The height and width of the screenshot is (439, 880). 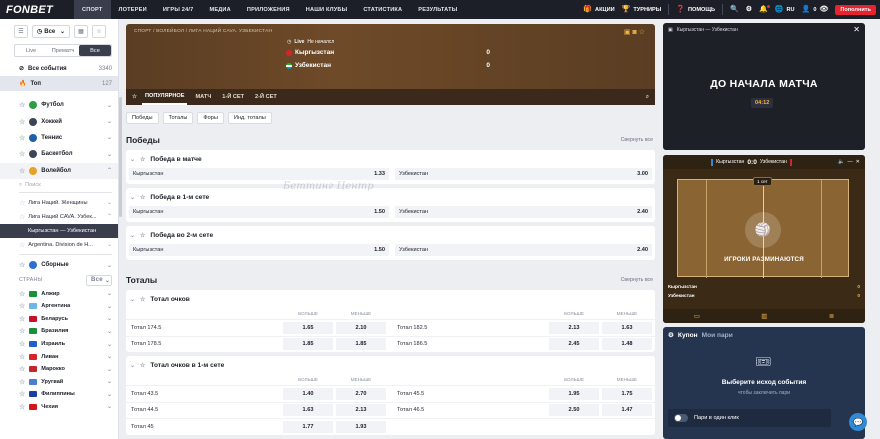 What do you see at coordinates (59, 68) in the screenshot?
I see `all-events-item: ⊘ Все события 3340` at bounding box center [59, 68].